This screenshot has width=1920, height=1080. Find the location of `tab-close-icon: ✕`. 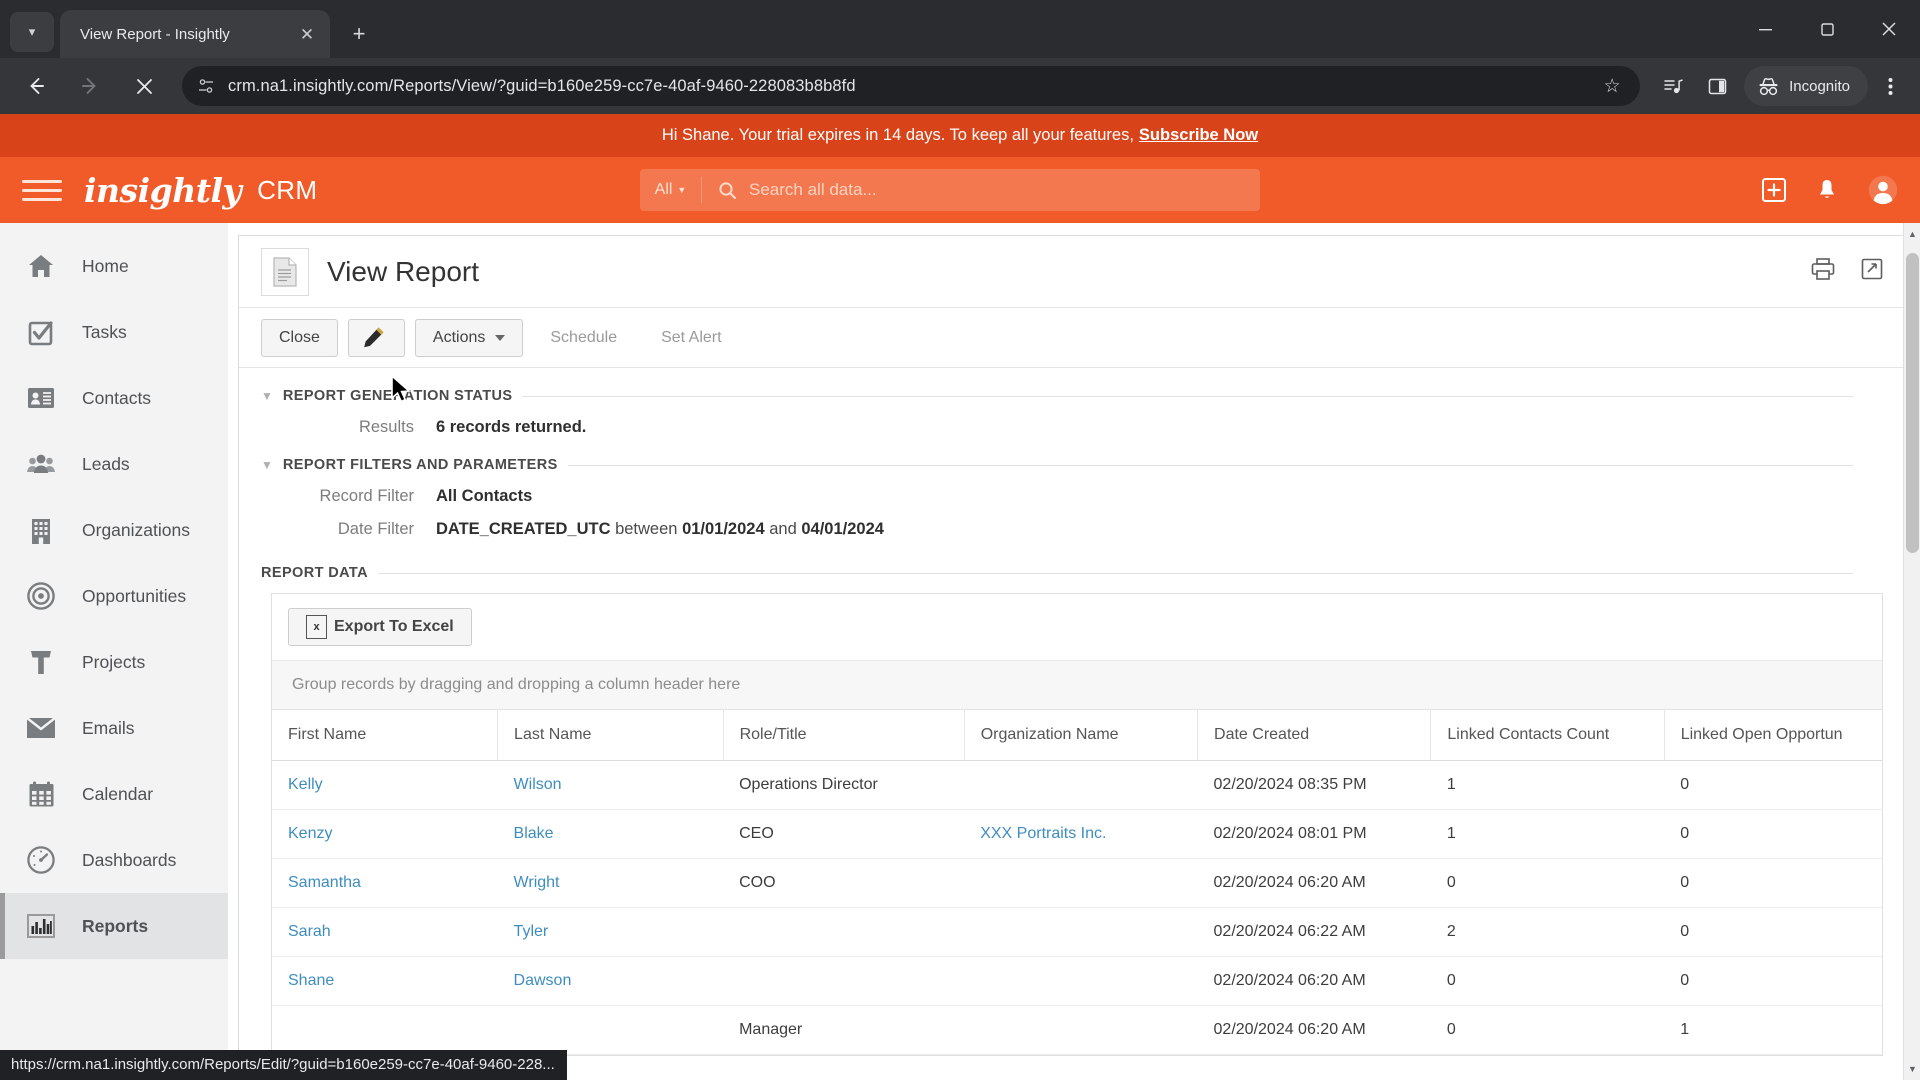

tab-close-icon: ✕ is located at coordinates (307, 34).